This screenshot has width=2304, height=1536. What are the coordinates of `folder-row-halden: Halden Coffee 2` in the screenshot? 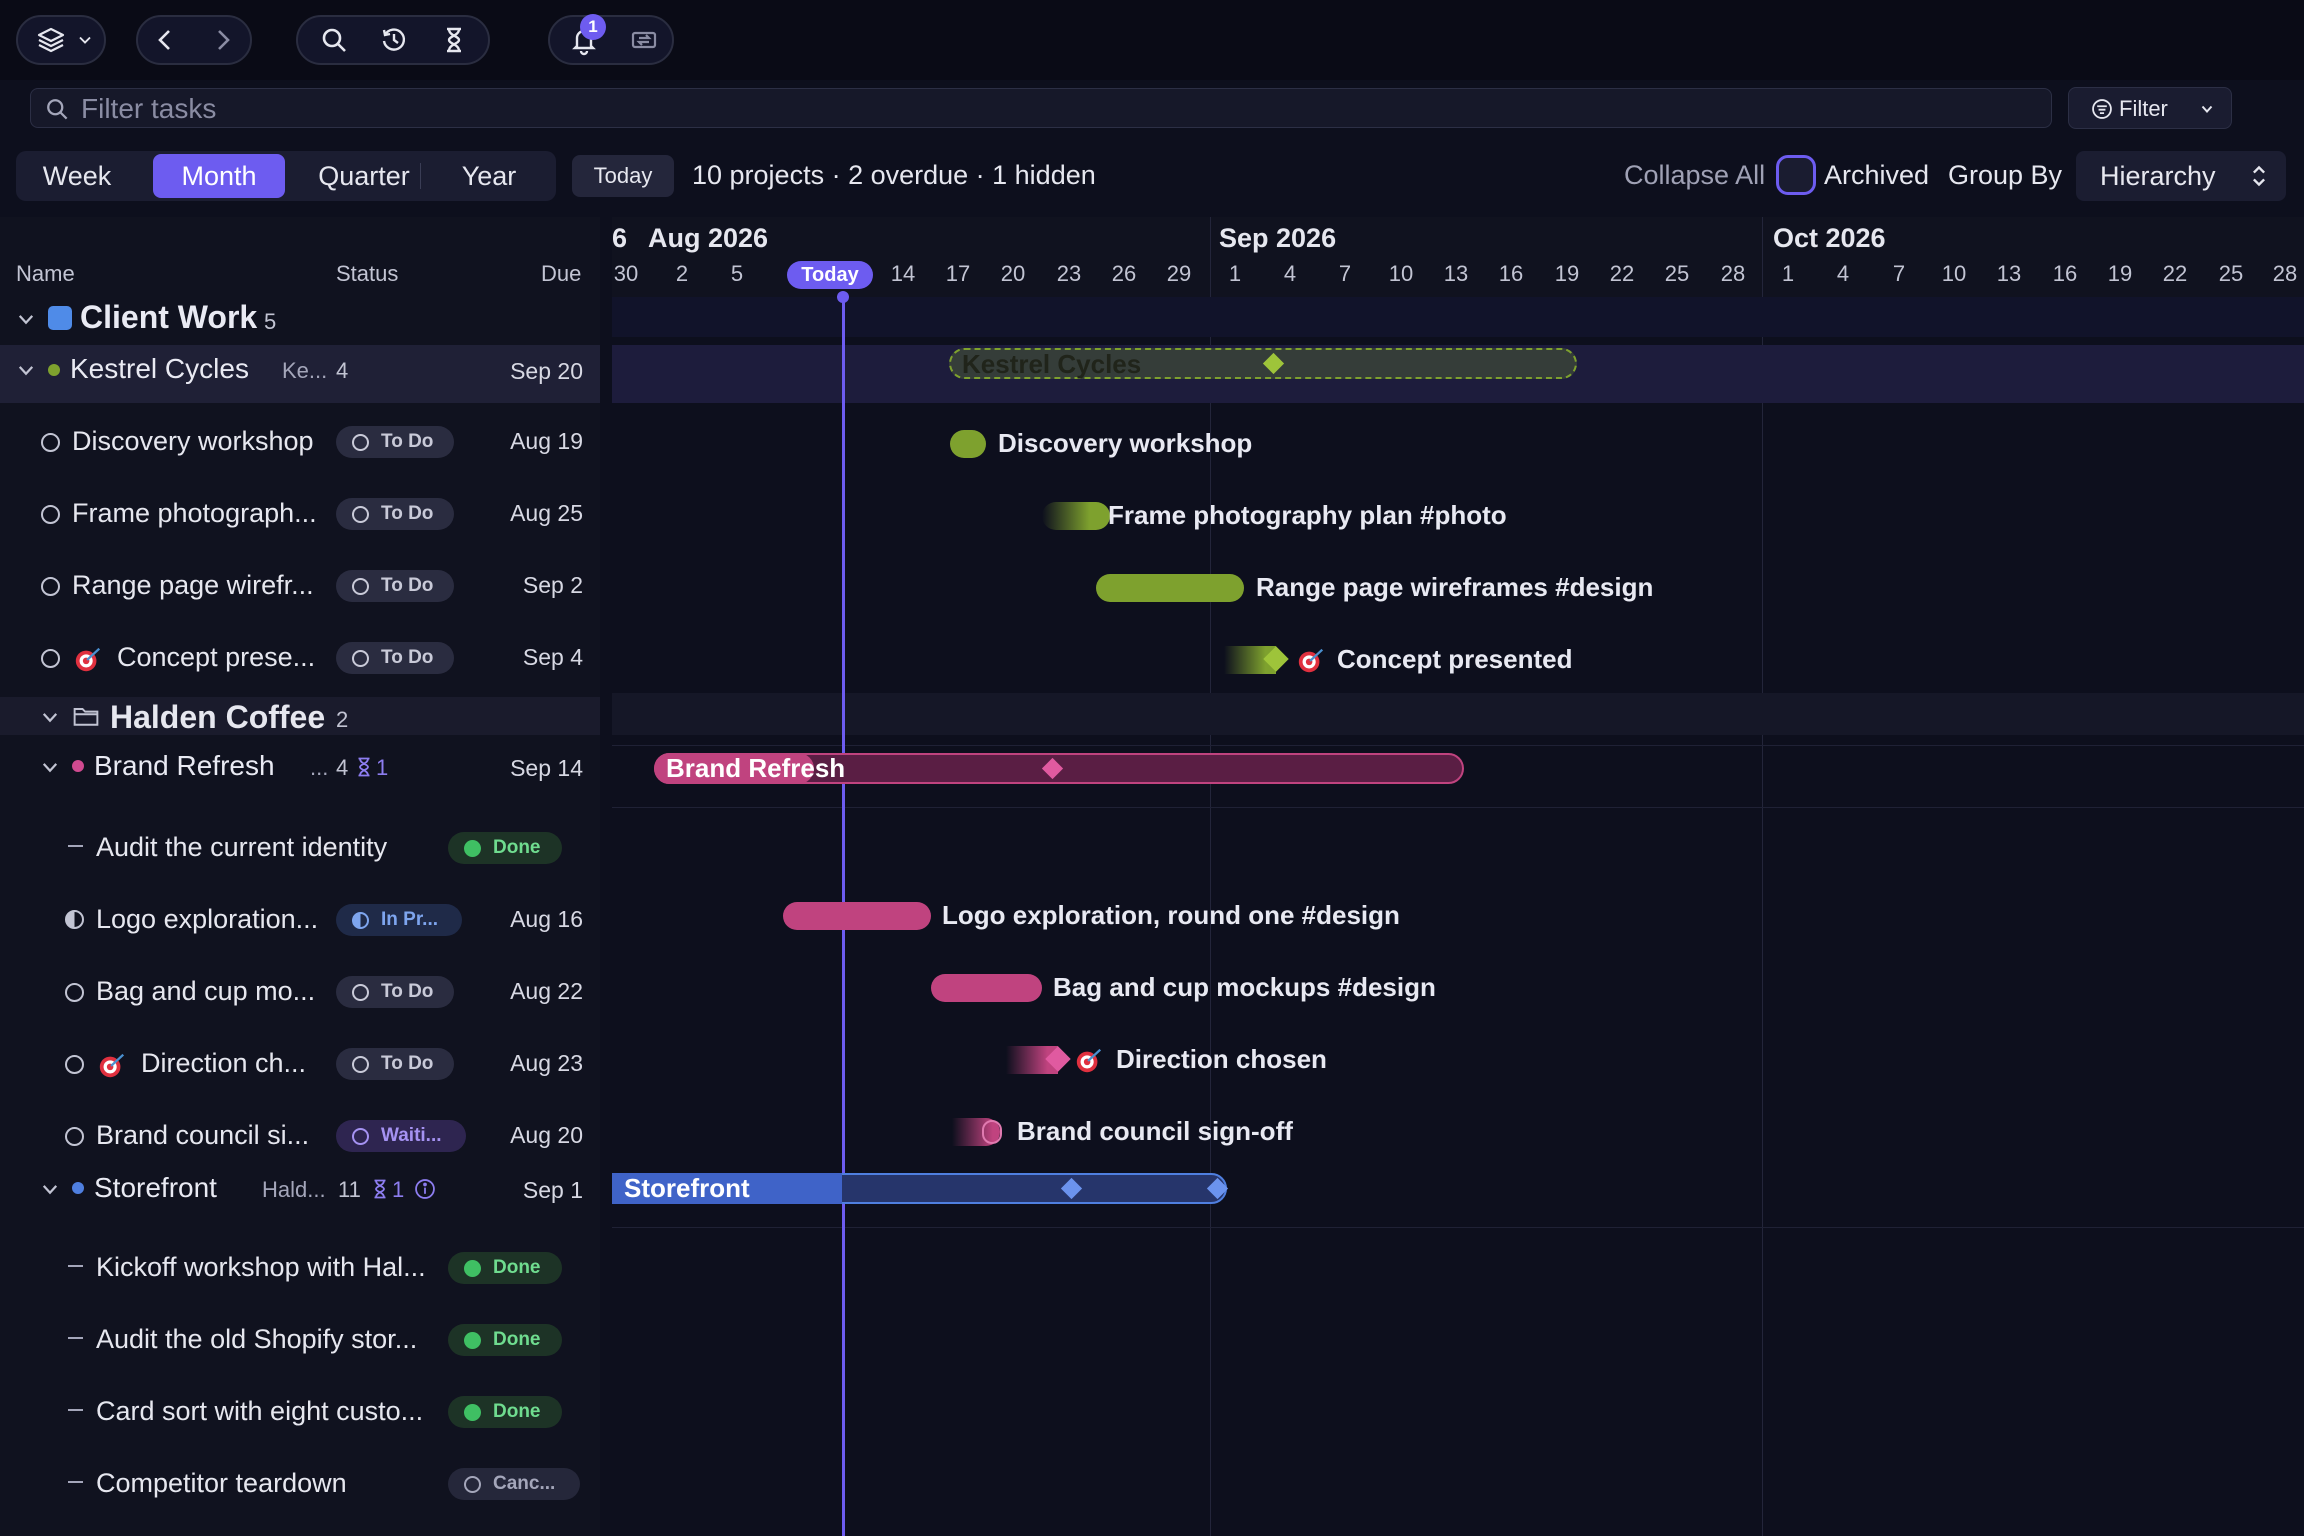 It's located at (300, 716).